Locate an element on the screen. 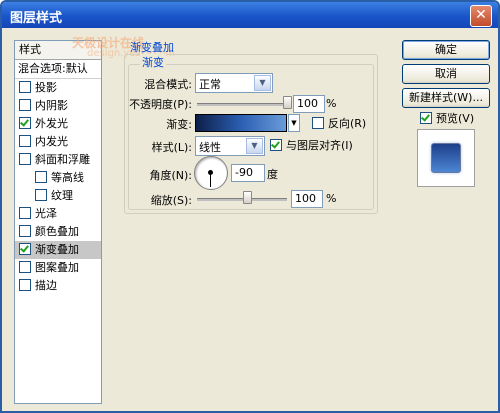 The width and height of the screenshot is (500, 413). preview-label: 预览(V) is located at coordinates (455, 118).